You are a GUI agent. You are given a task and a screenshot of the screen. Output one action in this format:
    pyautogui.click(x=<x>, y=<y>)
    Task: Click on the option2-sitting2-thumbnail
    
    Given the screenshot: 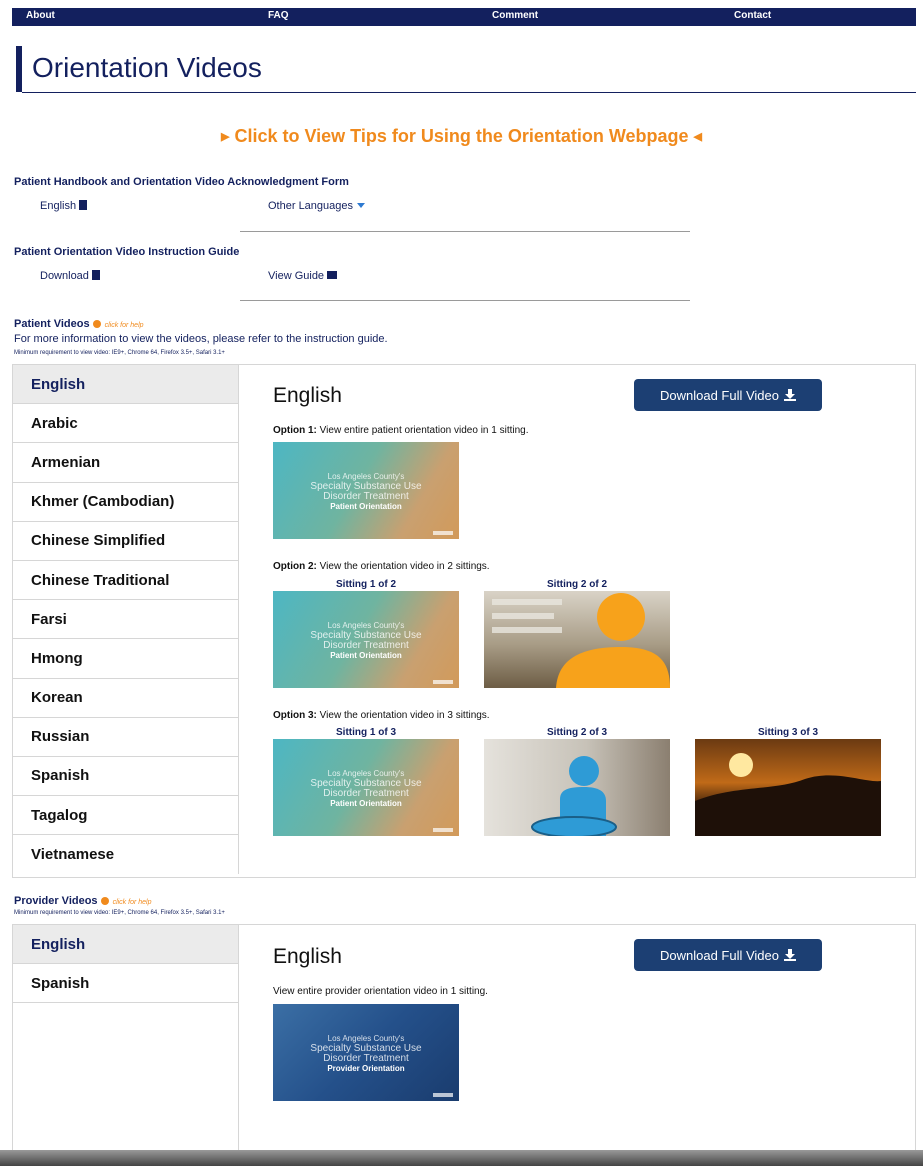 What is the action you would take?
    pyautogui.click(x=577, y=639)
    